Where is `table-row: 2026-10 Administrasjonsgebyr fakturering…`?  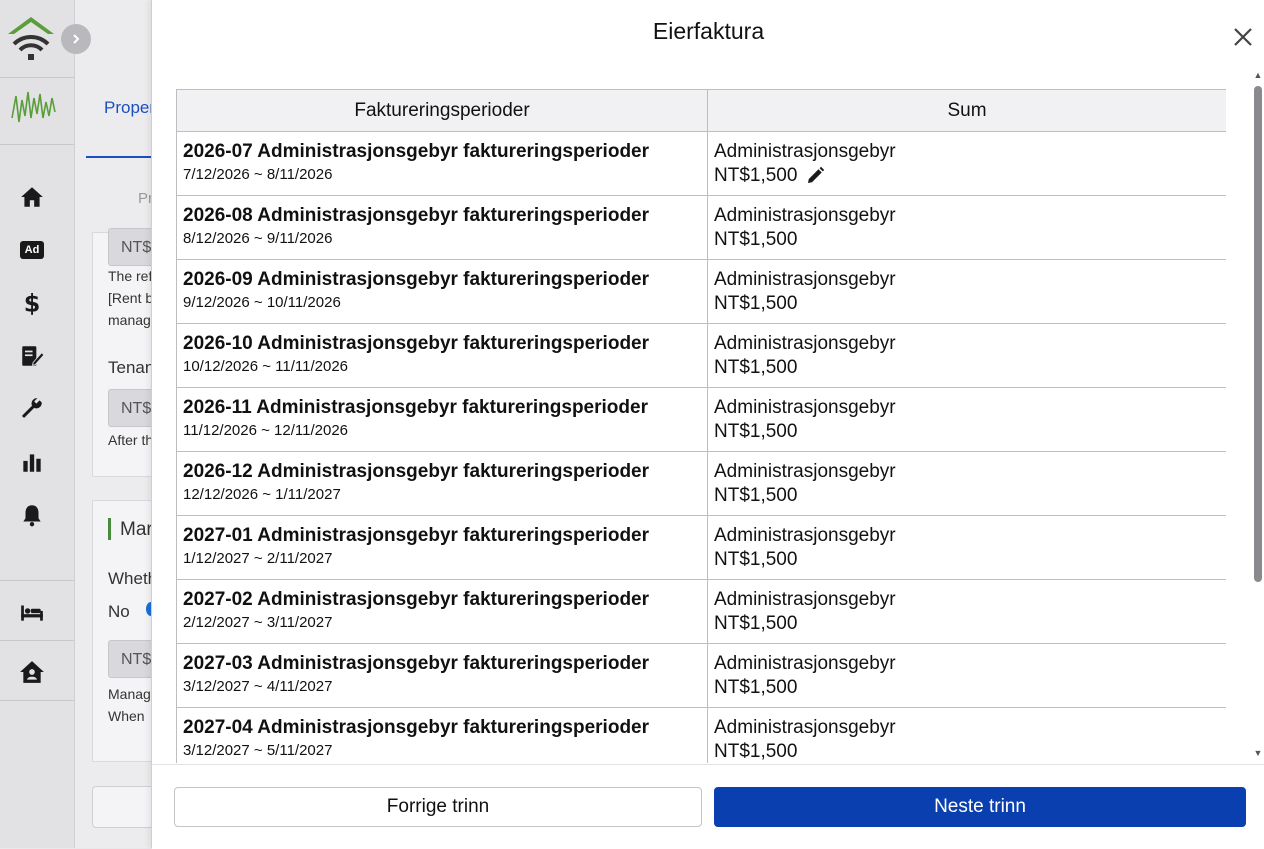
table-row: 2026-10 Administrasjonsgebyr fakturering… is located at coordinates (701, 355).